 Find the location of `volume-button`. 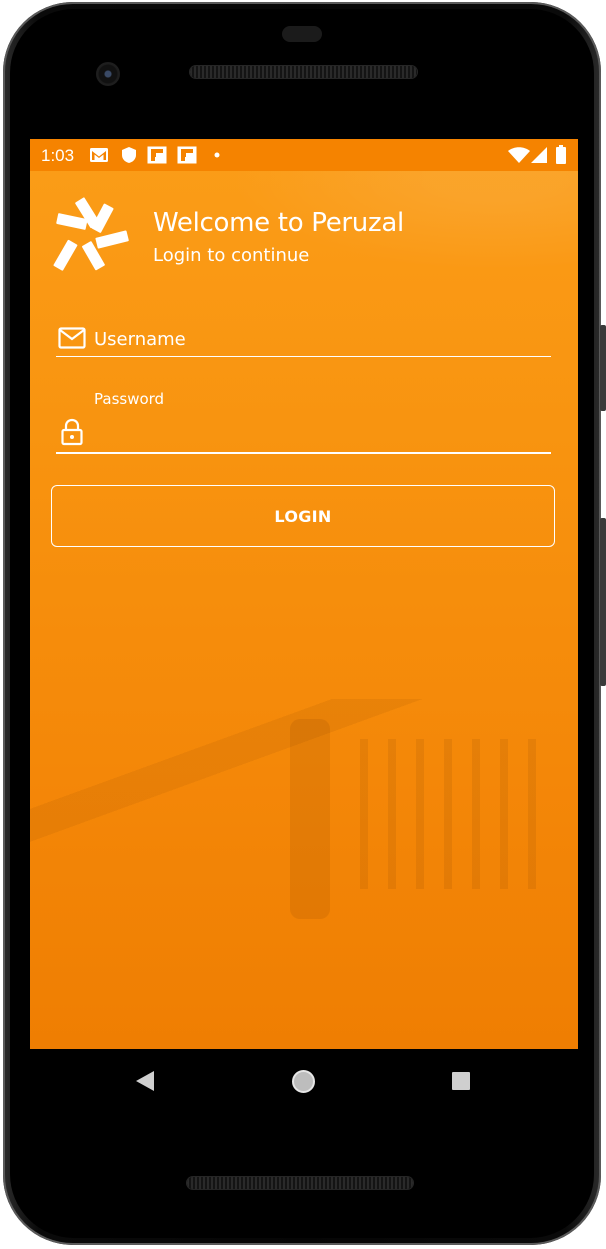

volume-button is located at coordinates (603, 602).